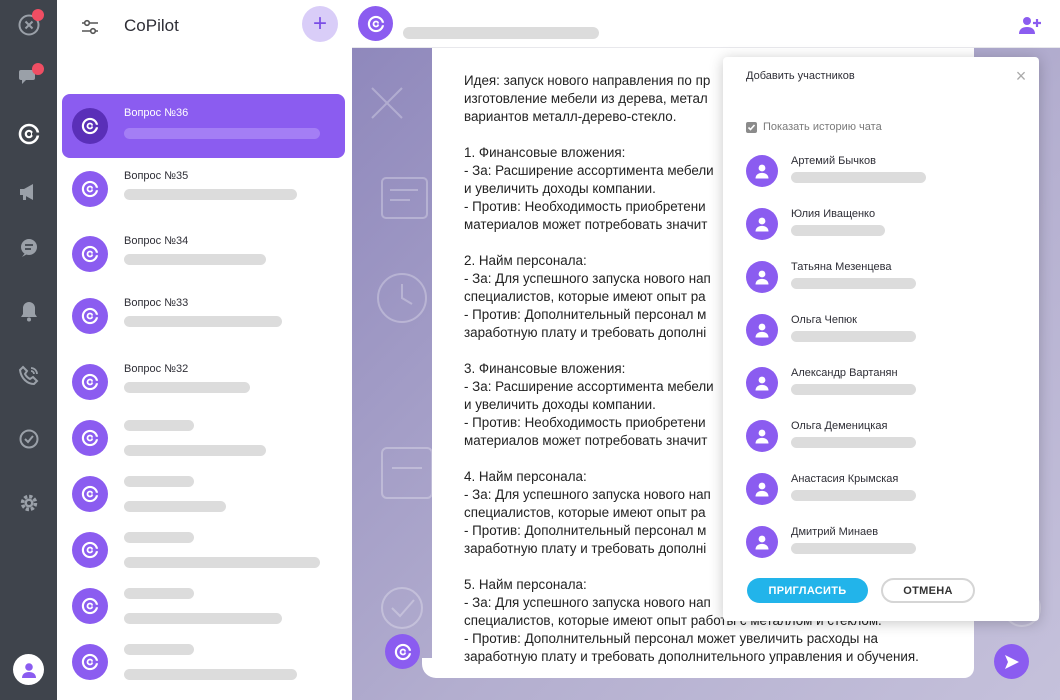 The width and height of the screenshot is (1060, 700). Describe the element at coordinates (151, 25) in the screenshot. I see `app-title: CoPilot` at that location.